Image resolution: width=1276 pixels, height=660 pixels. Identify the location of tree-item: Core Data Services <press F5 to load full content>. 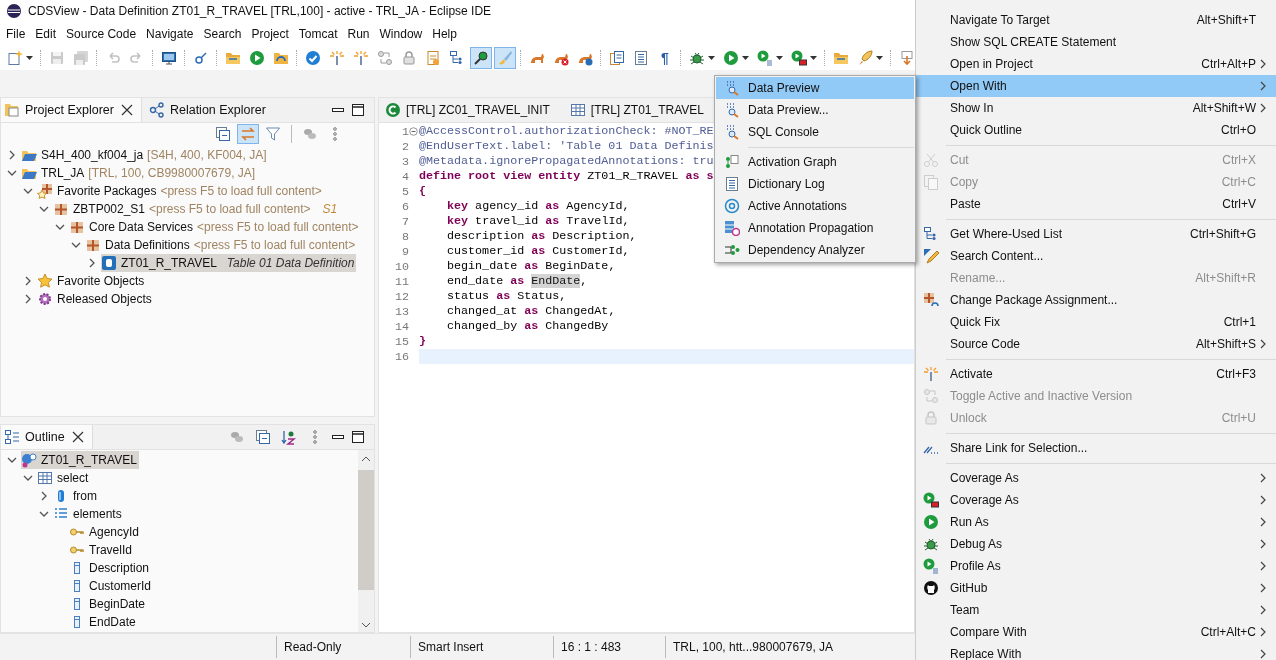
(215, 227).